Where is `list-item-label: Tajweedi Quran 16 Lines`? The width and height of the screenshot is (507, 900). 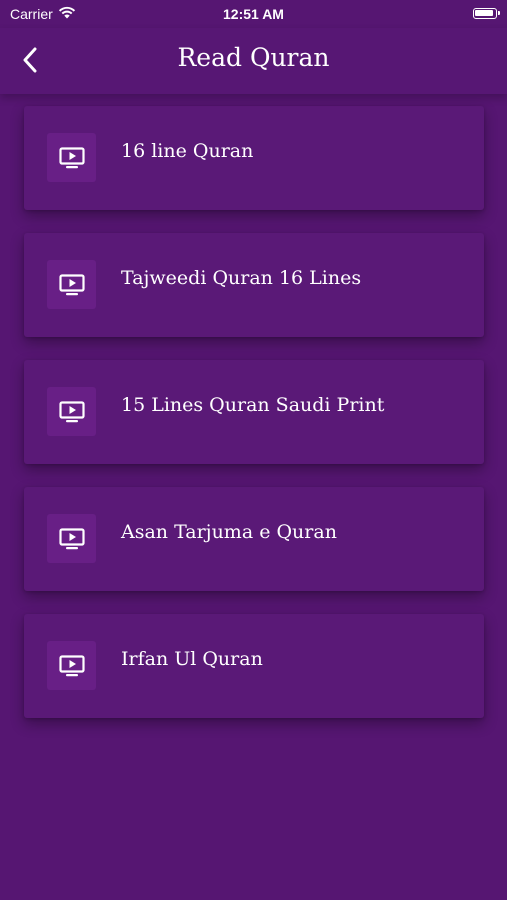 list-item-label: Tajweedi Quran 16 Lines is located at coordinates (241, 278).